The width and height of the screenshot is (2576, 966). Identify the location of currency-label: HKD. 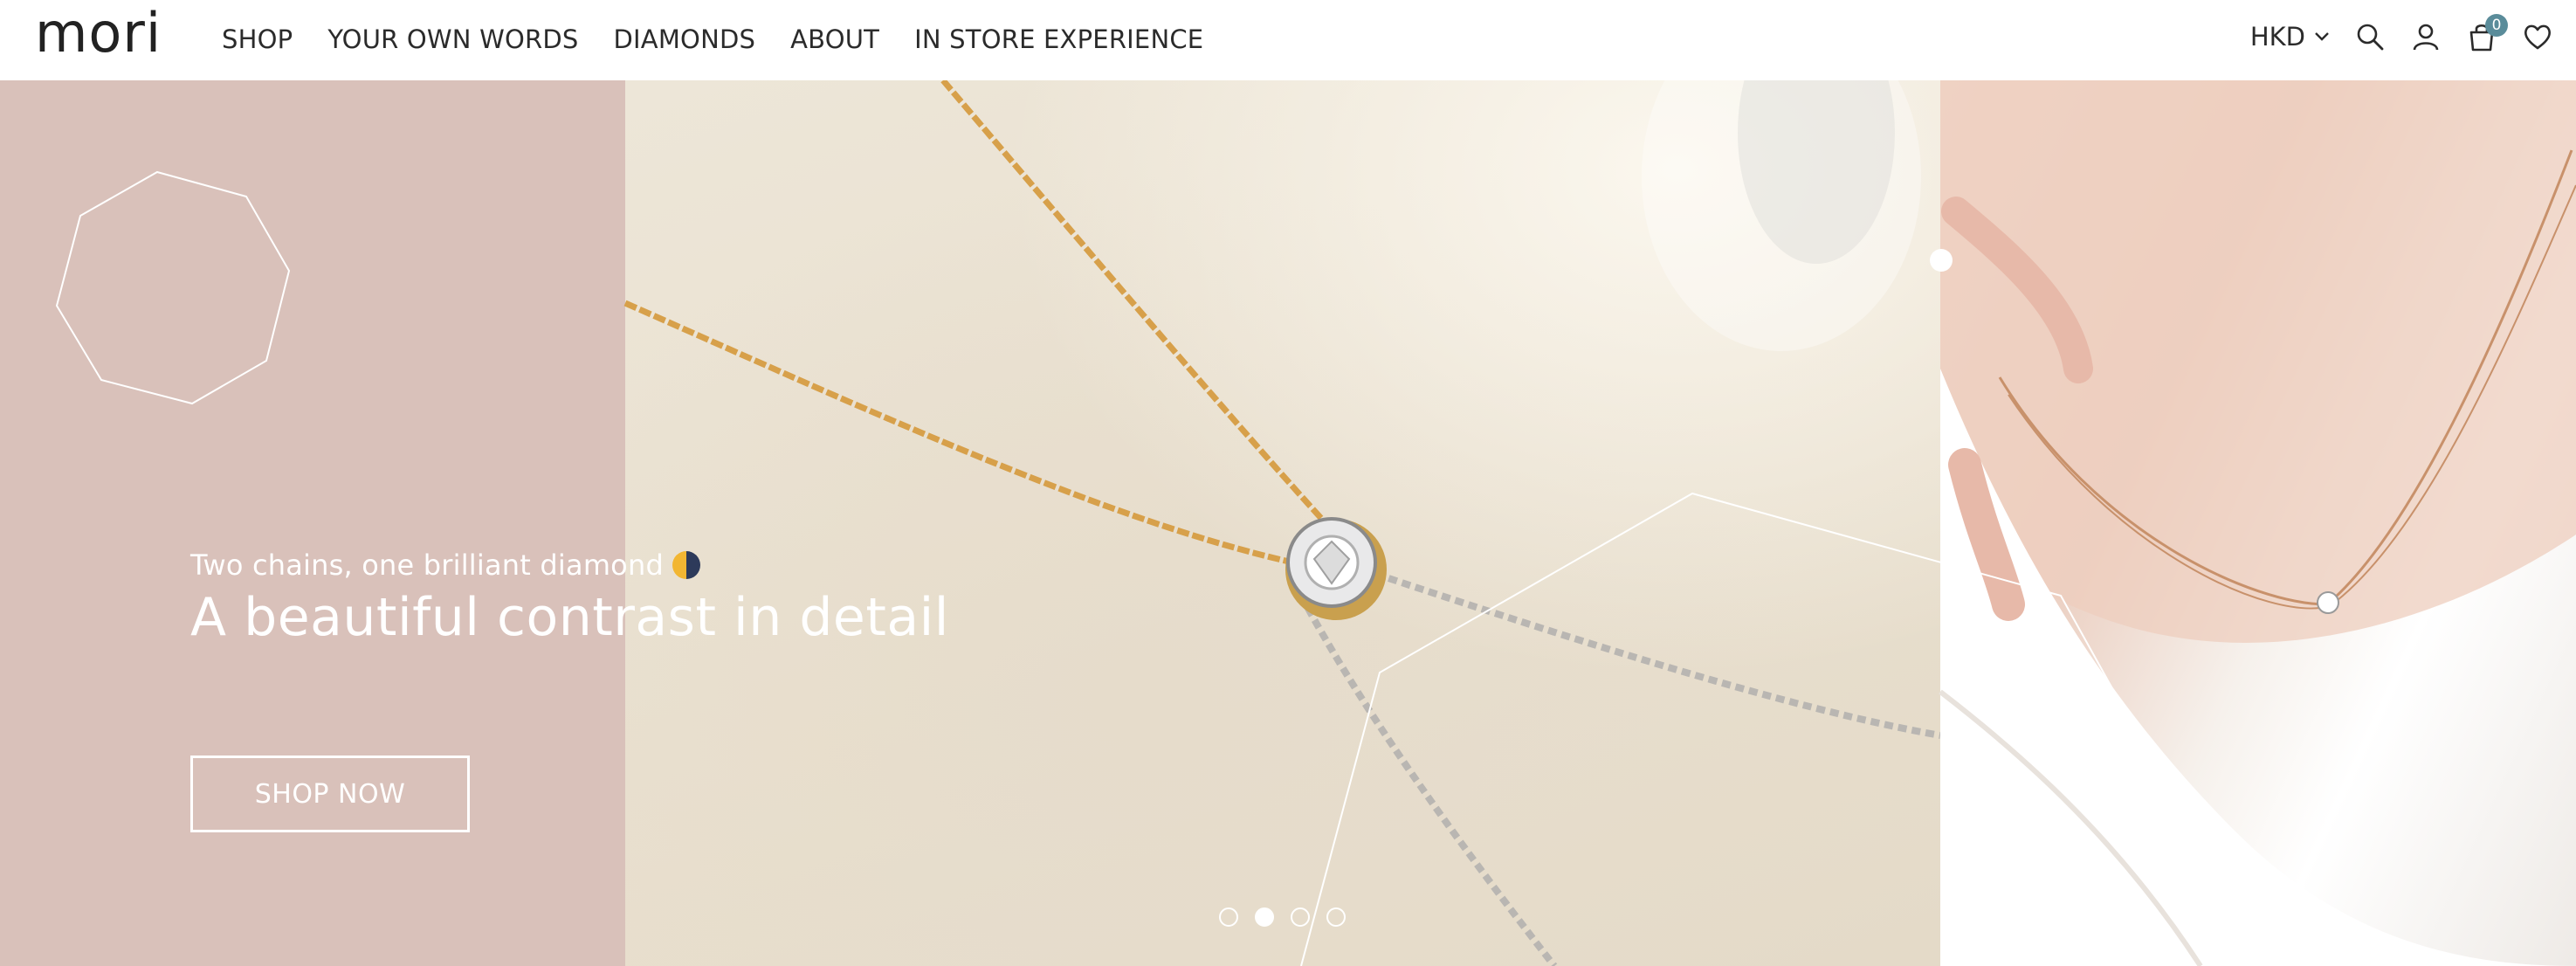
(2277, 37).